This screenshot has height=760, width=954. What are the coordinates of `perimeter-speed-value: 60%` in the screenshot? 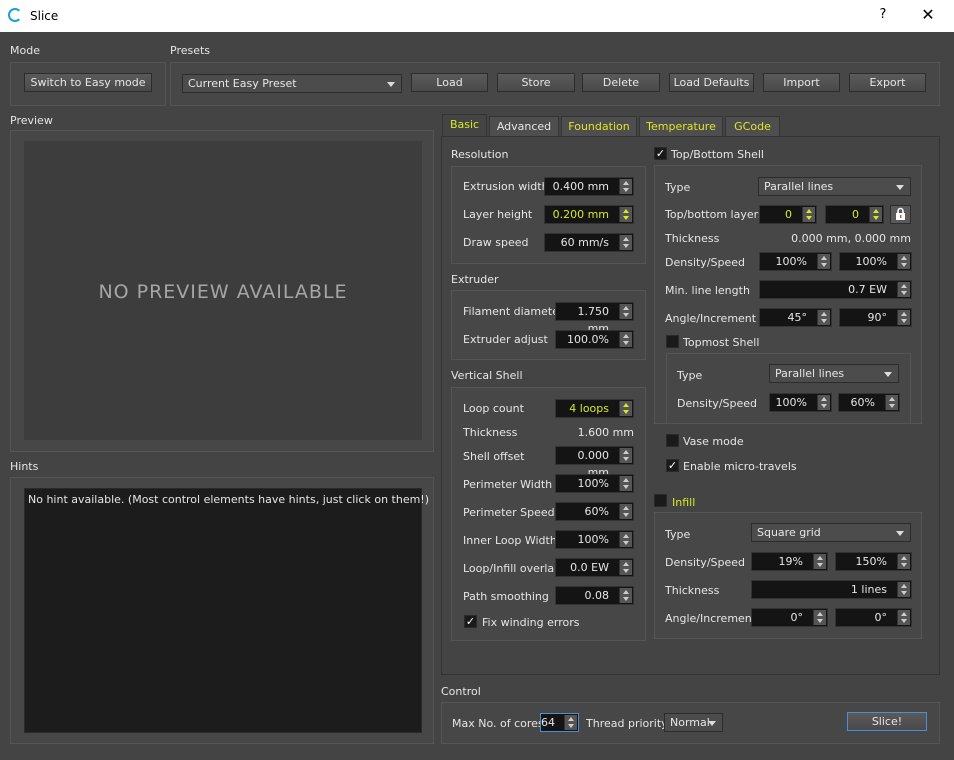 It's located at (596, 511).